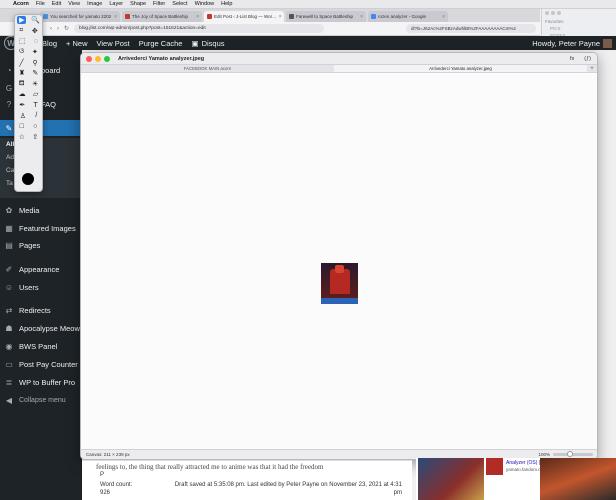  I want to click on dashboard-icon: ◔, so click(9, 70).